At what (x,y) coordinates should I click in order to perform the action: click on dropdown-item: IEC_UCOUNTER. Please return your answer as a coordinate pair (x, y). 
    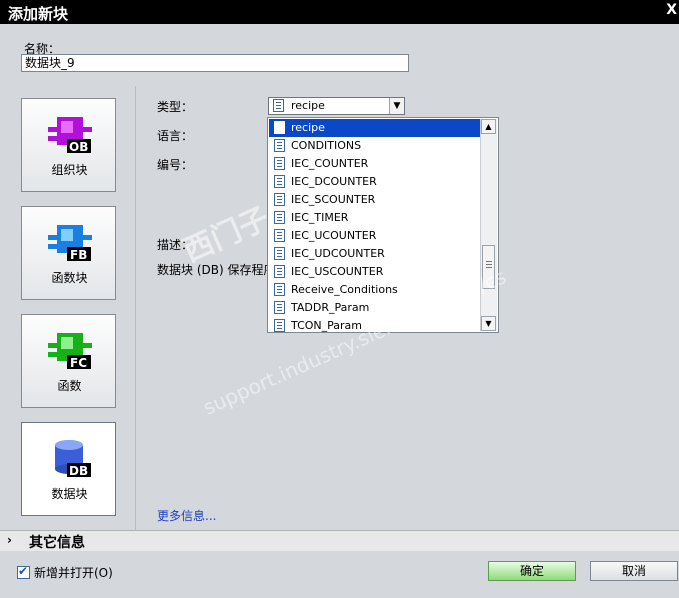
    Looking at the image, I should click on (375, 236).